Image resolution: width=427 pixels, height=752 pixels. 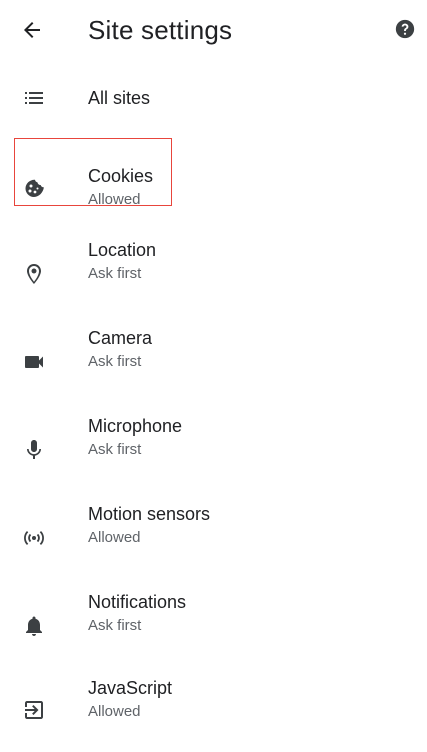 I want to click on app-bar: Site settings, so click(x=213, y=32).